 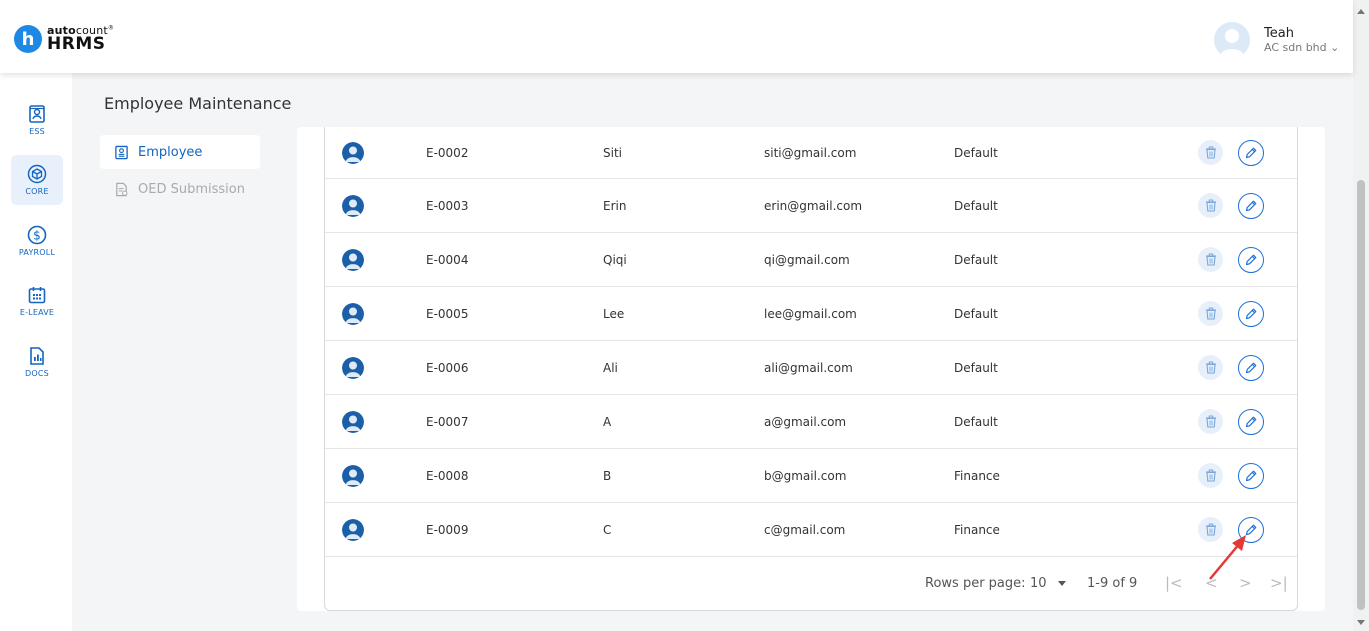 I want to click on sidebar-item-docs: DOCS, so click(x=37, y=362).